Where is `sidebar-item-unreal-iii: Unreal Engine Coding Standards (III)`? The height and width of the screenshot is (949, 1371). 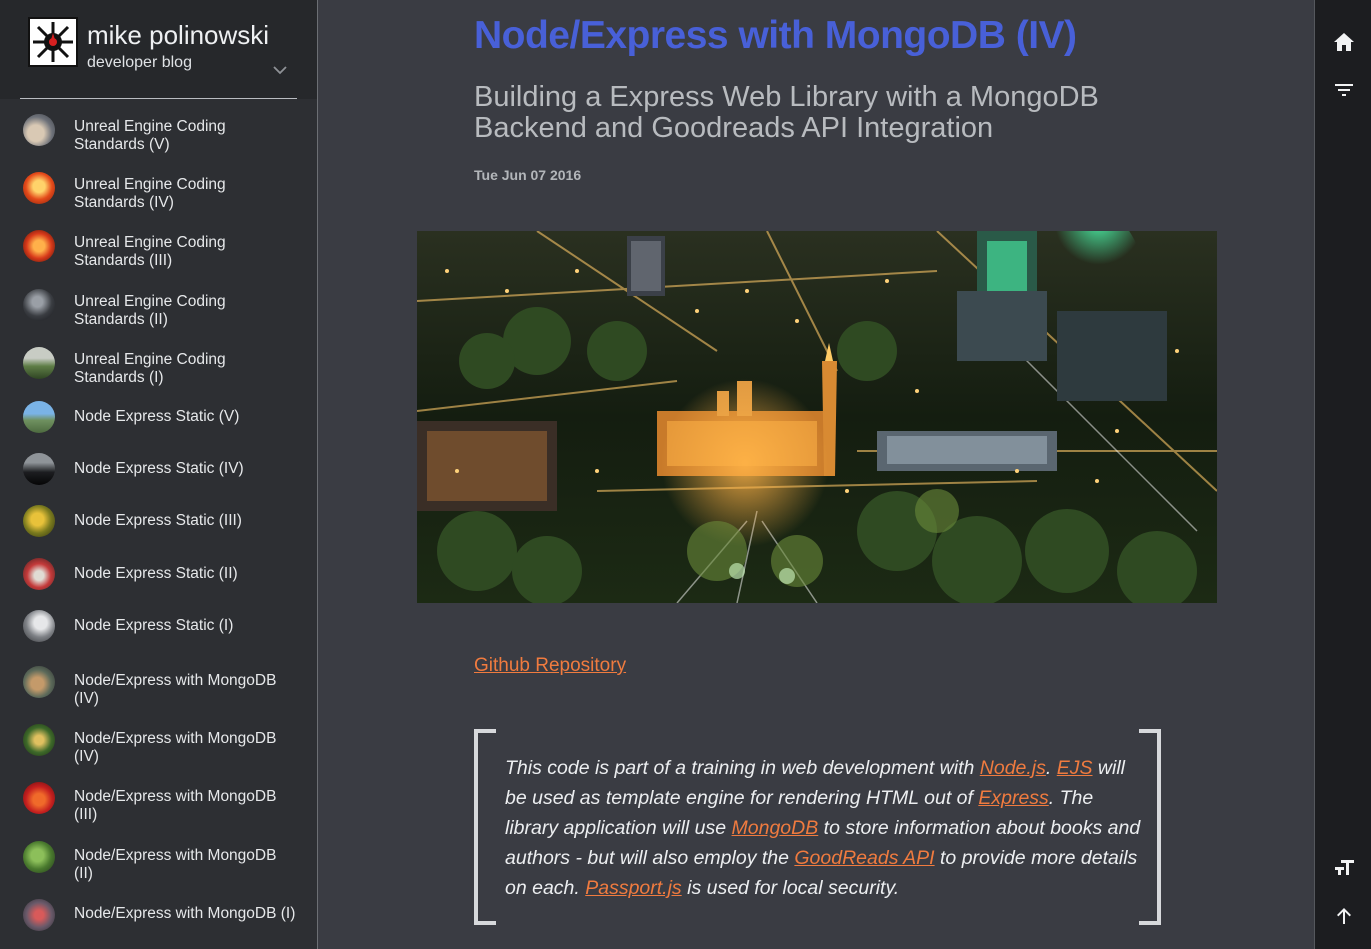
sidebar-item-unreal-iii: Unreal Engine Coding Standards (III) is located at coordinates (158, 246).